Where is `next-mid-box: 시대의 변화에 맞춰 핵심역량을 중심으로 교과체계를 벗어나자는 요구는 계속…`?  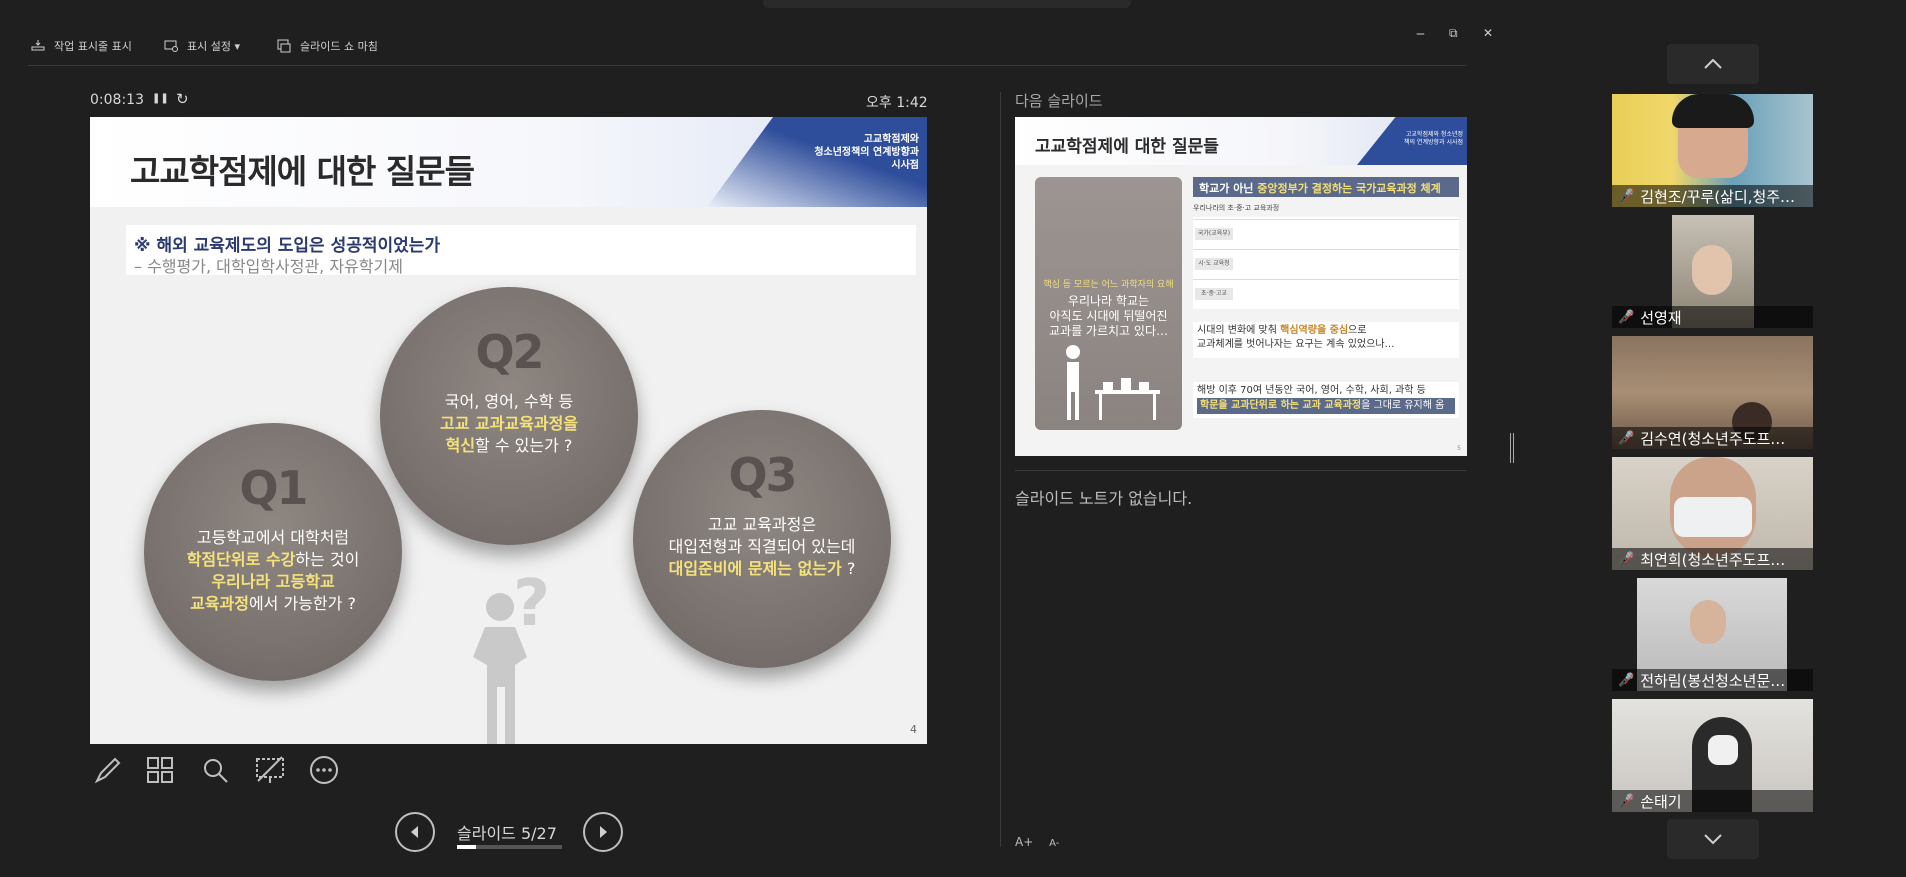
next-mid-box: 시대의 변화에 맞춰 핵심역량을 중심으로 교과체계를 벗어나자는 요구는 계속… is located at coordinates (1326, 340).